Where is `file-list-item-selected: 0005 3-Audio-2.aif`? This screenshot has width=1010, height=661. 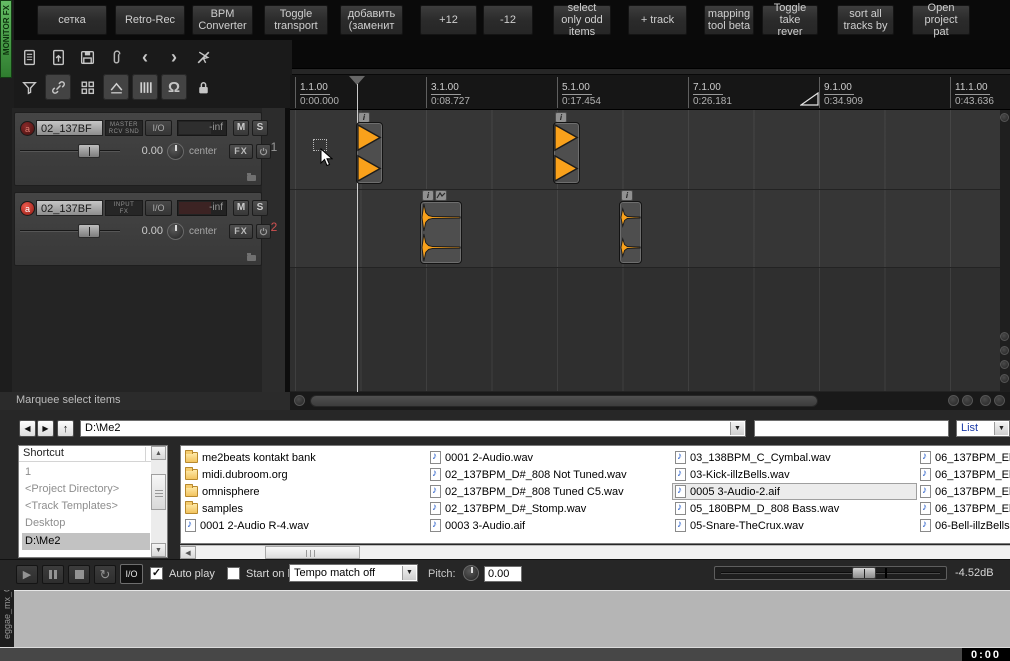
file-list-item-selected: 0005 3-Audio-2.aif is located at coordinates (794, 491).